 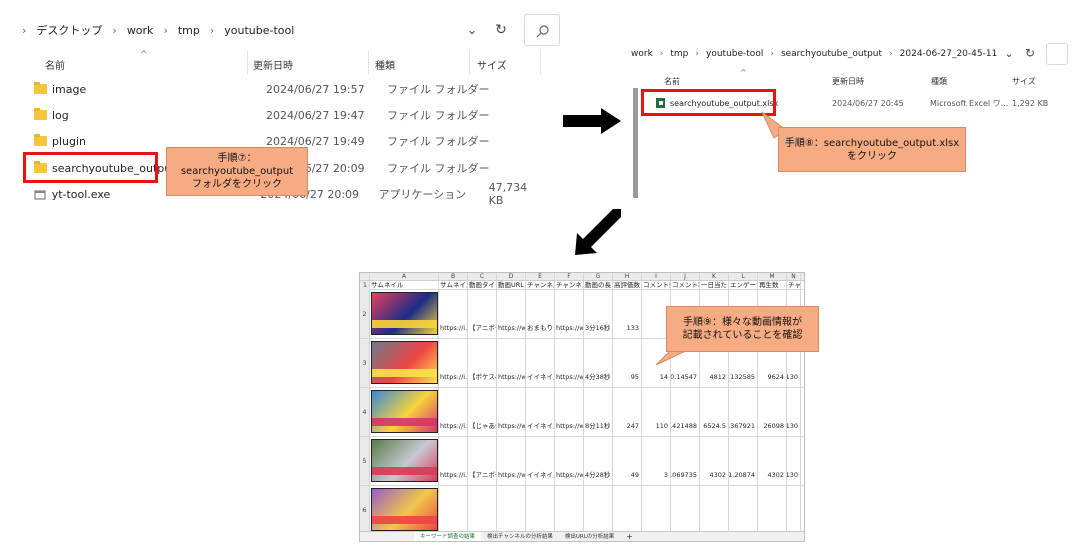 I want to click on tab-url-analysis: 検出URLの分析結果, so click(x=589, y=537).